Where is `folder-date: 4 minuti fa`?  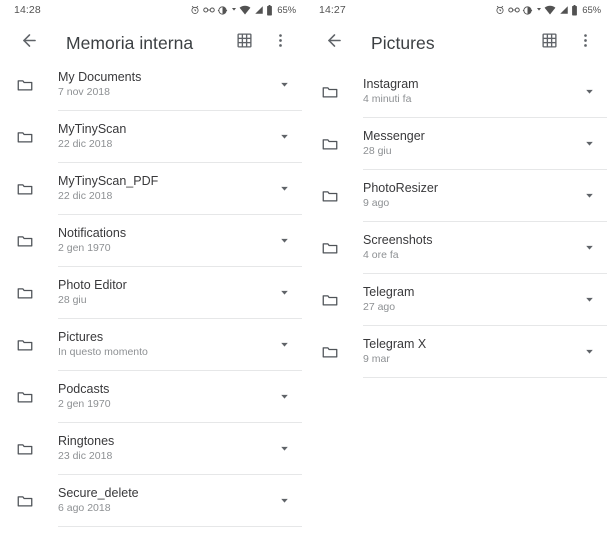
folder-date: 4 minuti fa is located at coordinates (387, 99).